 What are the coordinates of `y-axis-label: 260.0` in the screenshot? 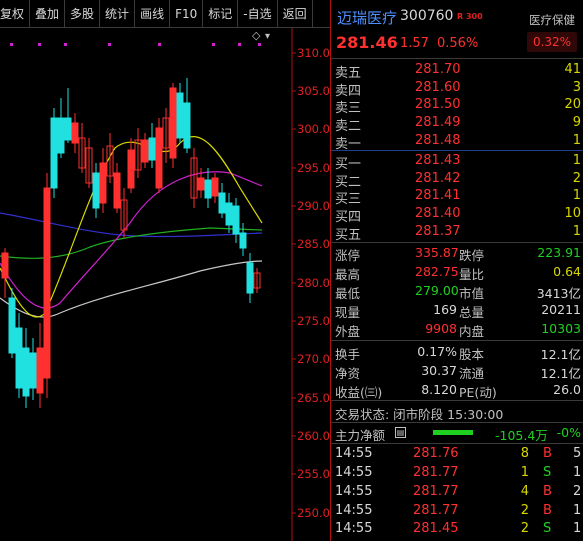 It's located at (313, 436).